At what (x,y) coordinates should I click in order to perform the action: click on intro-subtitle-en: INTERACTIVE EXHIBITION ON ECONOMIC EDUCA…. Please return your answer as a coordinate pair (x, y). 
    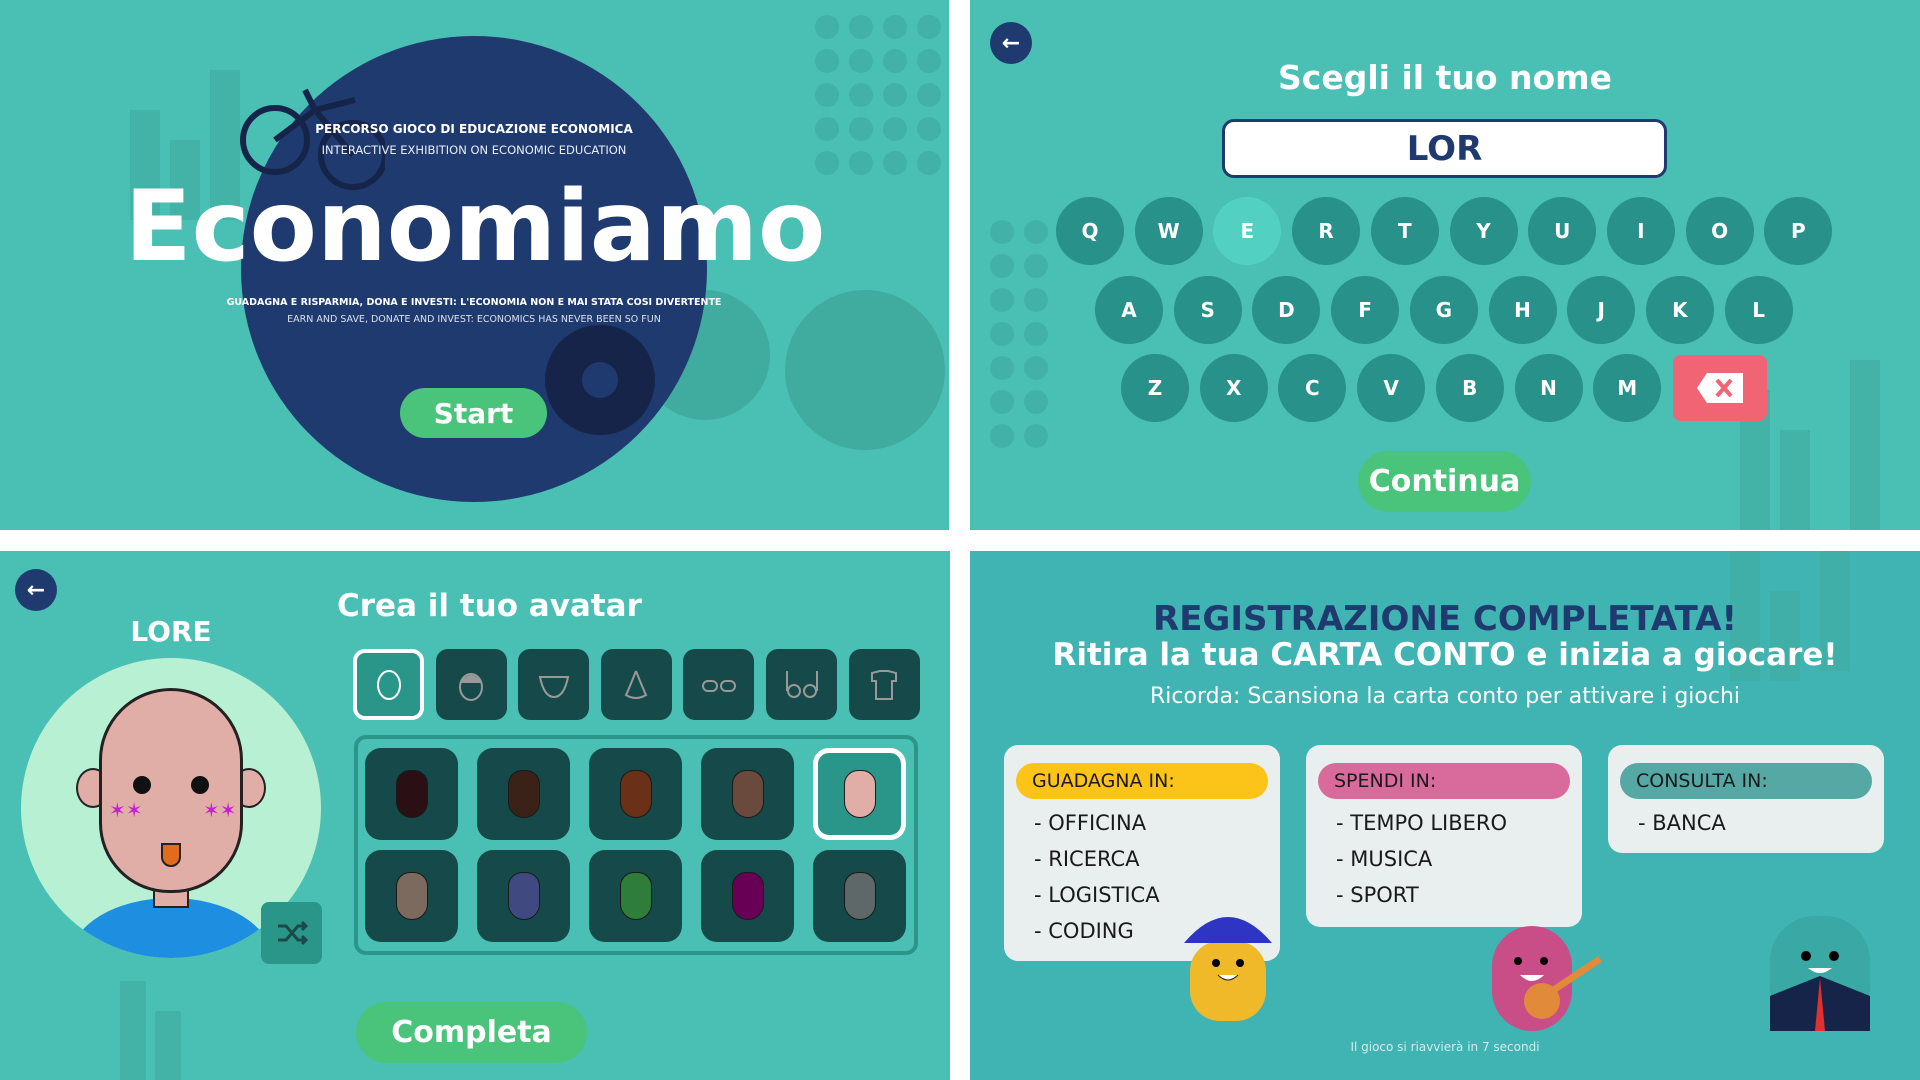
    Looking at the image, I should click on (474, 150).